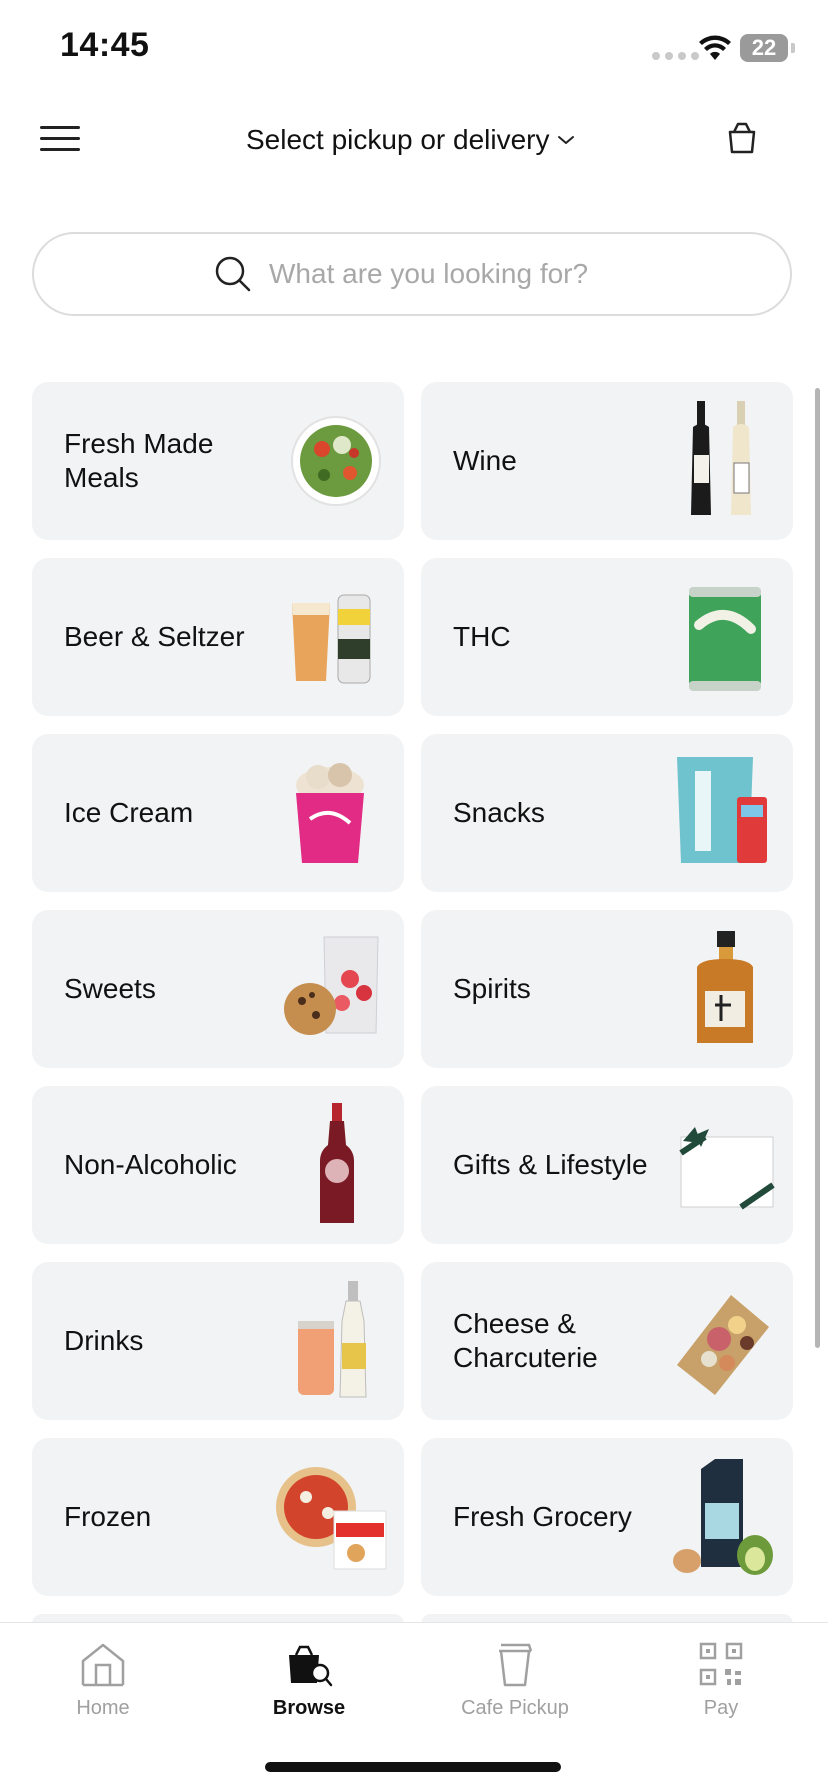 The image size is (828, 1792). What do you see at coordinates (150, 1164) in the screenshot?
I see `category-label: Non-Alcoholic` at bounding box center [150, 1164].